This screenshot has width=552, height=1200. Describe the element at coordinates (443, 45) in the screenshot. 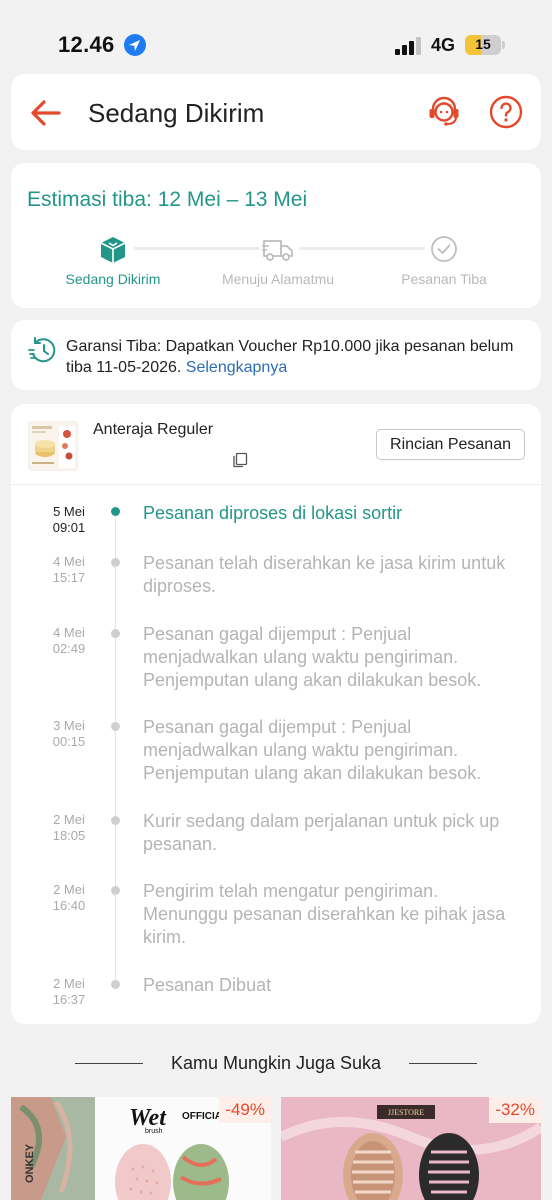

I see `network-type: 4G` at that location.